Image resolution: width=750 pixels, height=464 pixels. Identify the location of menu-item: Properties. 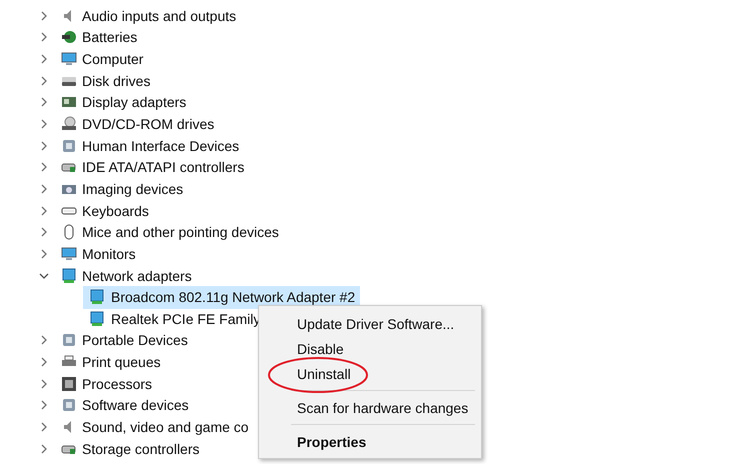
(331, 442).